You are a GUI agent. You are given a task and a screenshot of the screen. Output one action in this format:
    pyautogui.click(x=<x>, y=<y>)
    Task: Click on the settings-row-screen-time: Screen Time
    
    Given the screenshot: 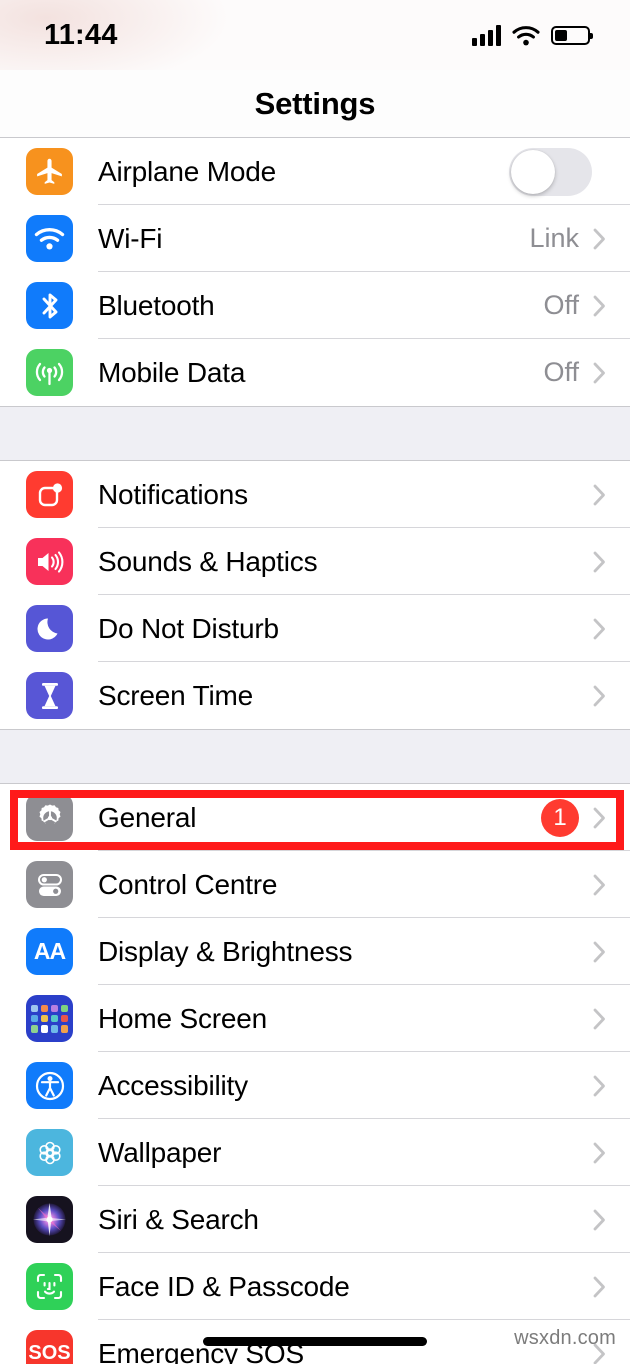 What is the action you would take?
    pyautogui.click(x=315, y=695)
    